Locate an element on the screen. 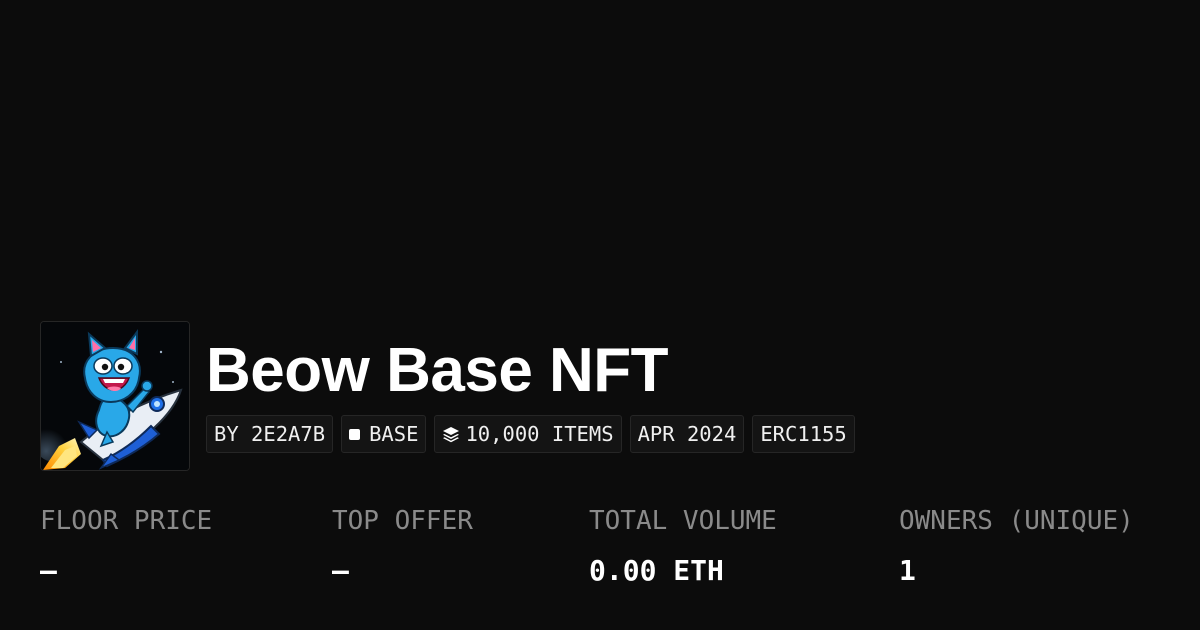 The image size is (1200, 630). floor-price-value: – is located at coordinates (48, 570).